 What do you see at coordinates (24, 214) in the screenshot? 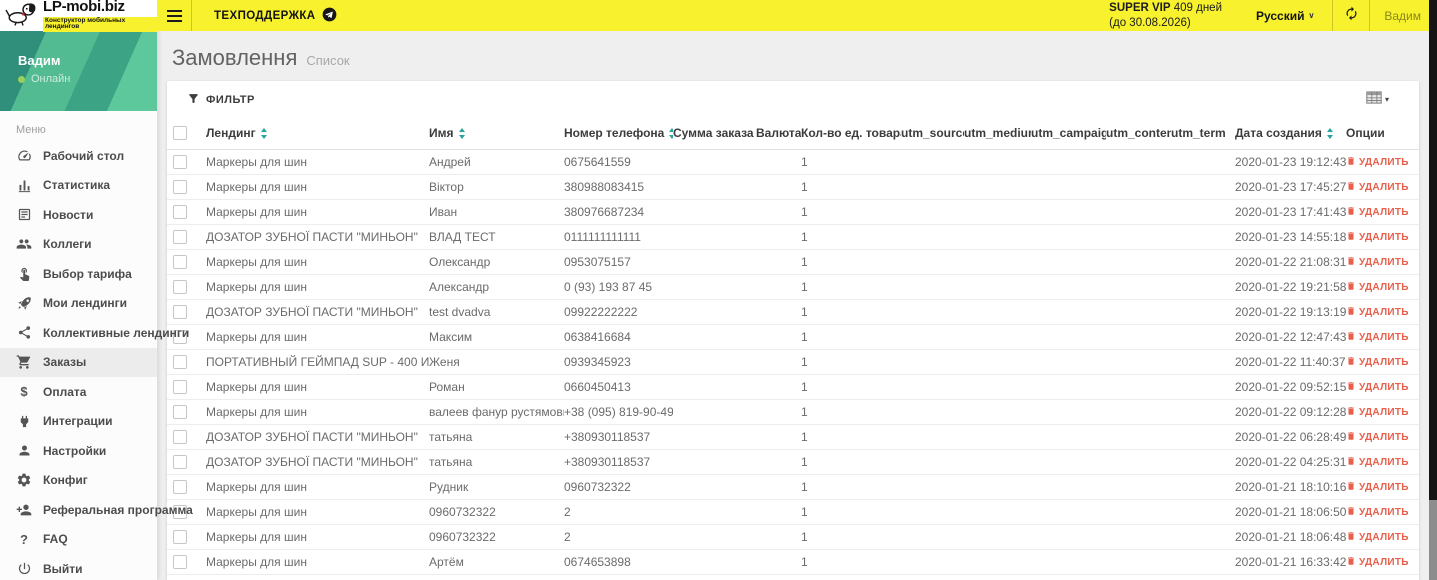
I see `news-icon` at bounding box center [24, 214].